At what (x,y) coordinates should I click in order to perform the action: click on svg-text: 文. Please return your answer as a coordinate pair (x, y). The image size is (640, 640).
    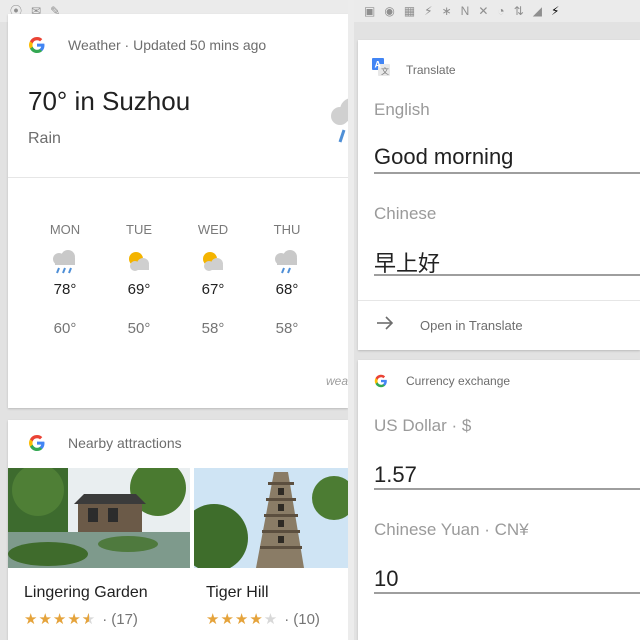
    Looking at the image, I should click on (385, 71).